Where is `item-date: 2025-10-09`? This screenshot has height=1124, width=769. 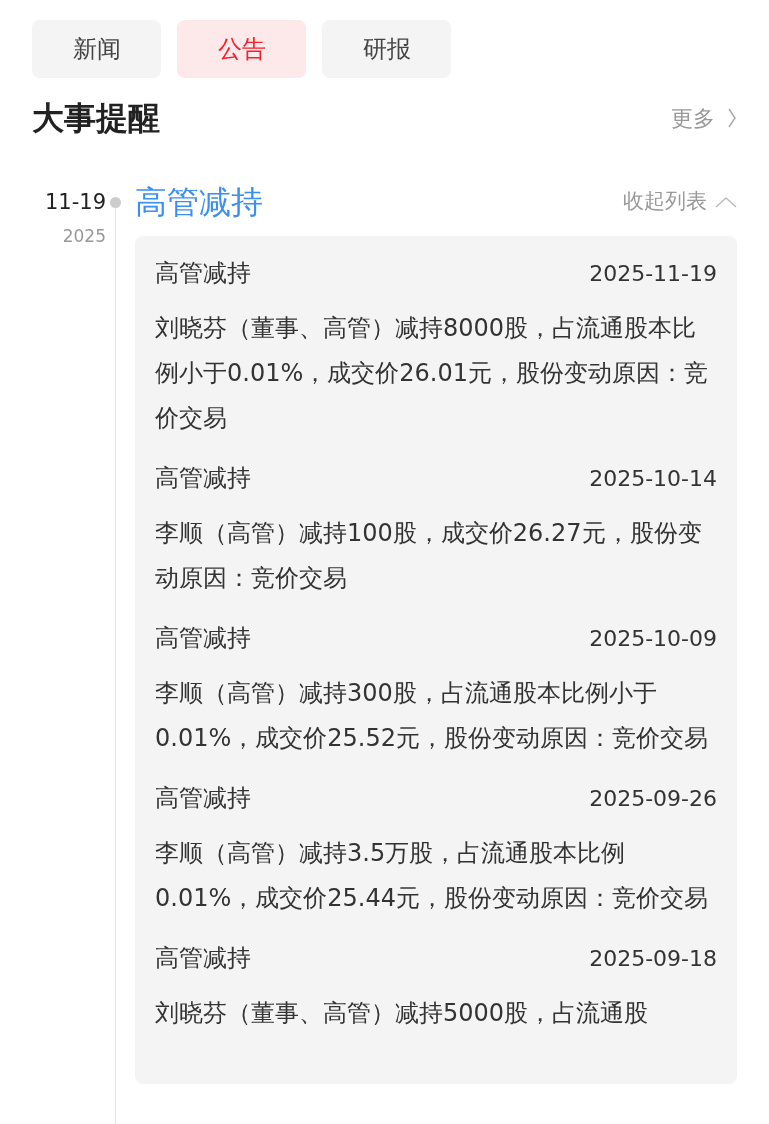
item-date: 2025-10-09 is located at coordinates (653, 638).